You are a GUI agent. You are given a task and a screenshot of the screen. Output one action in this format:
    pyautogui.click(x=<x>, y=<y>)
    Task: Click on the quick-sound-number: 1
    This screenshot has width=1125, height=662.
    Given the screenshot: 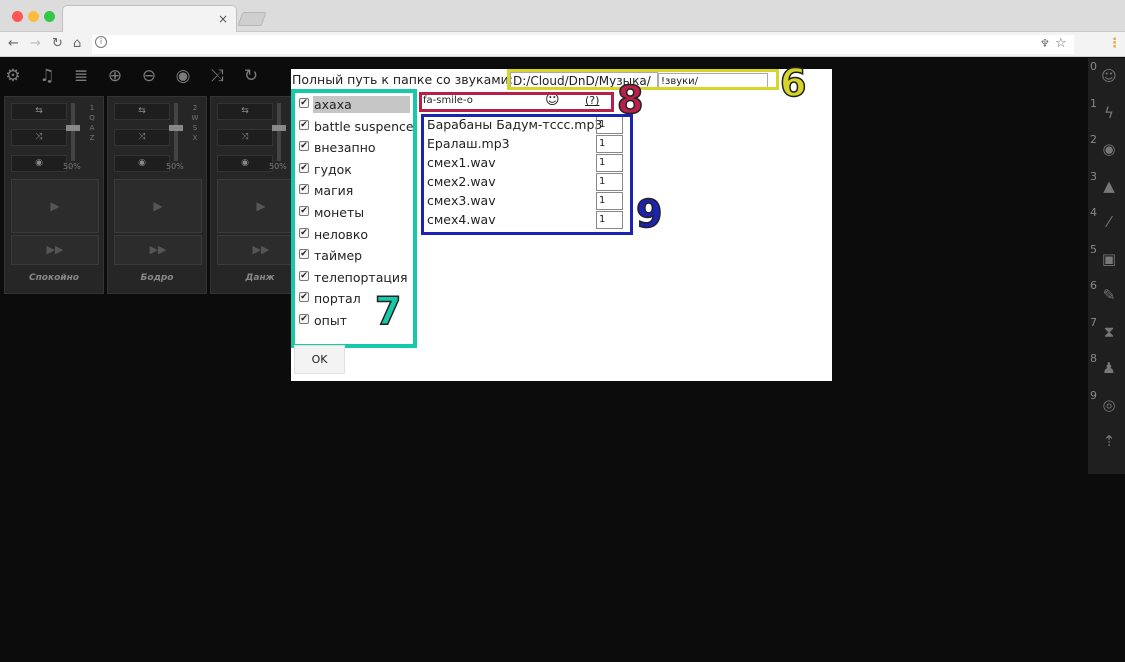 What is the action you would take?
    pyautogui.click(x=1093, y=103)
    